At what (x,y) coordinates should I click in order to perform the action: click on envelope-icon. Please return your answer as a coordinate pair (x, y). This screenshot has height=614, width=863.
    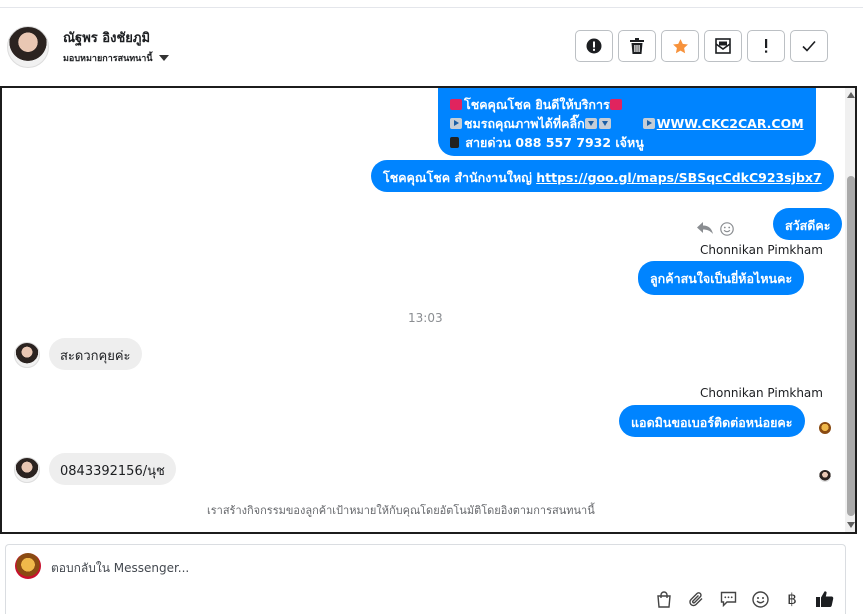
    Looking at the image, I should click on (723, 46).